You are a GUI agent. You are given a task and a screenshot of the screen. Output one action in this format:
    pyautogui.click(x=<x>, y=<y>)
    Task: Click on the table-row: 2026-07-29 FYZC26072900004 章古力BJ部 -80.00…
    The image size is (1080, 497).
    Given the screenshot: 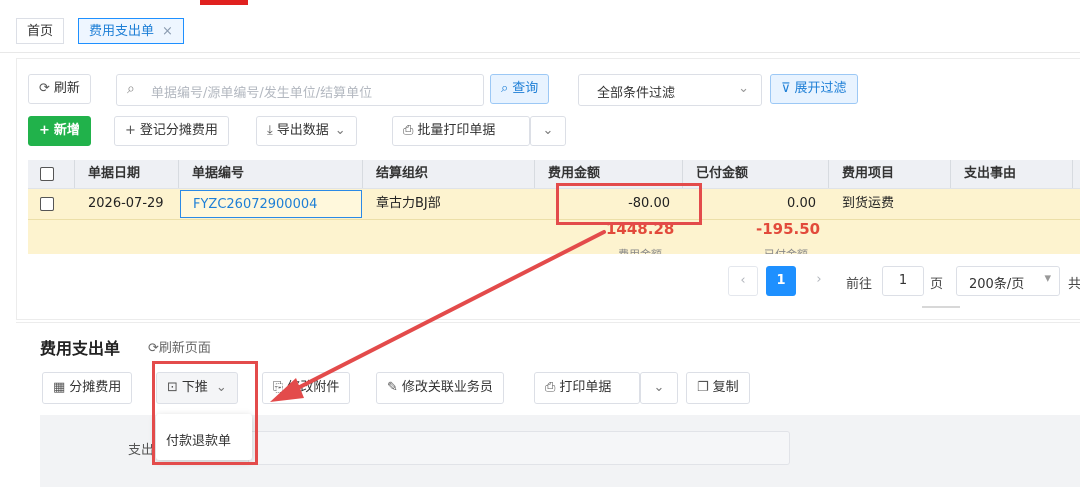 What is the action you would take?
    pyautogui.click(x=554, y=204)
    